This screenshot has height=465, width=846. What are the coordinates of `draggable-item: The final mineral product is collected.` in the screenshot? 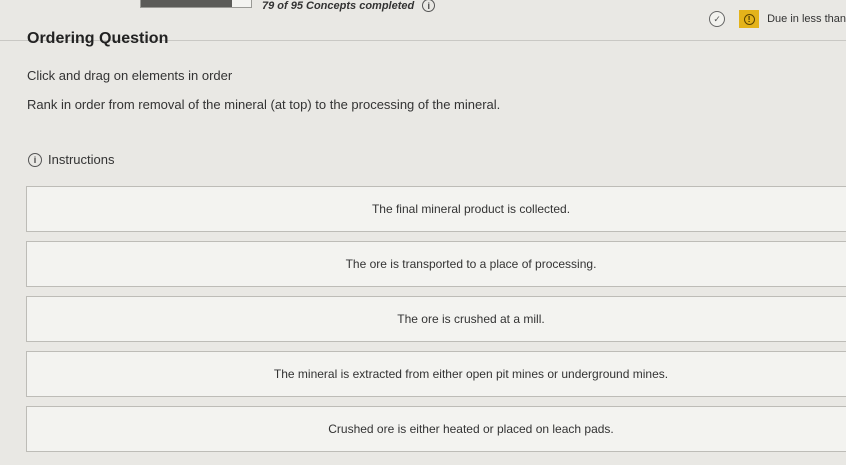 It's located at (436, 209).